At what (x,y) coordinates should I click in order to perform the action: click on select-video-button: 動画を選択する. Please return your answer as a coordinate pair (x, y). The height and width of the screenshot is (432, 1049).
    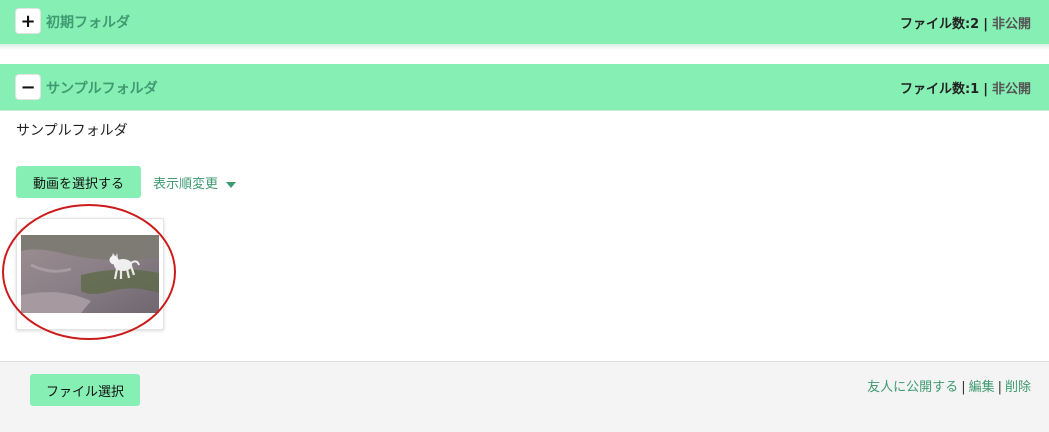
    Looking at the image, I should click on (78, 182).